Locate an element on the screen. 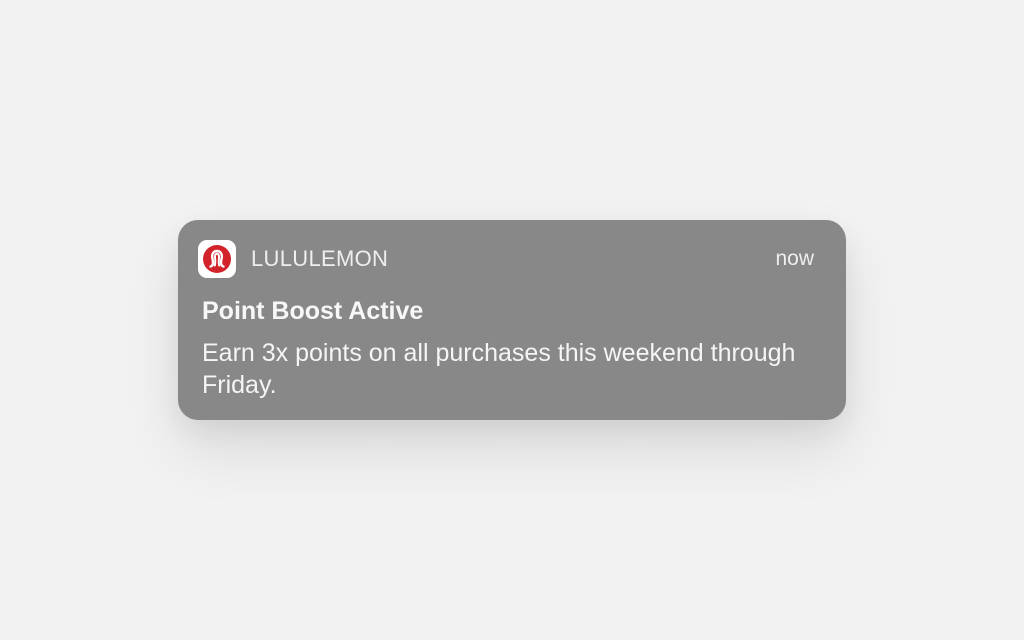 This screenshot has width=1024, height=640. notification-title: Point Boost Active is located at coordinates (313, 311).